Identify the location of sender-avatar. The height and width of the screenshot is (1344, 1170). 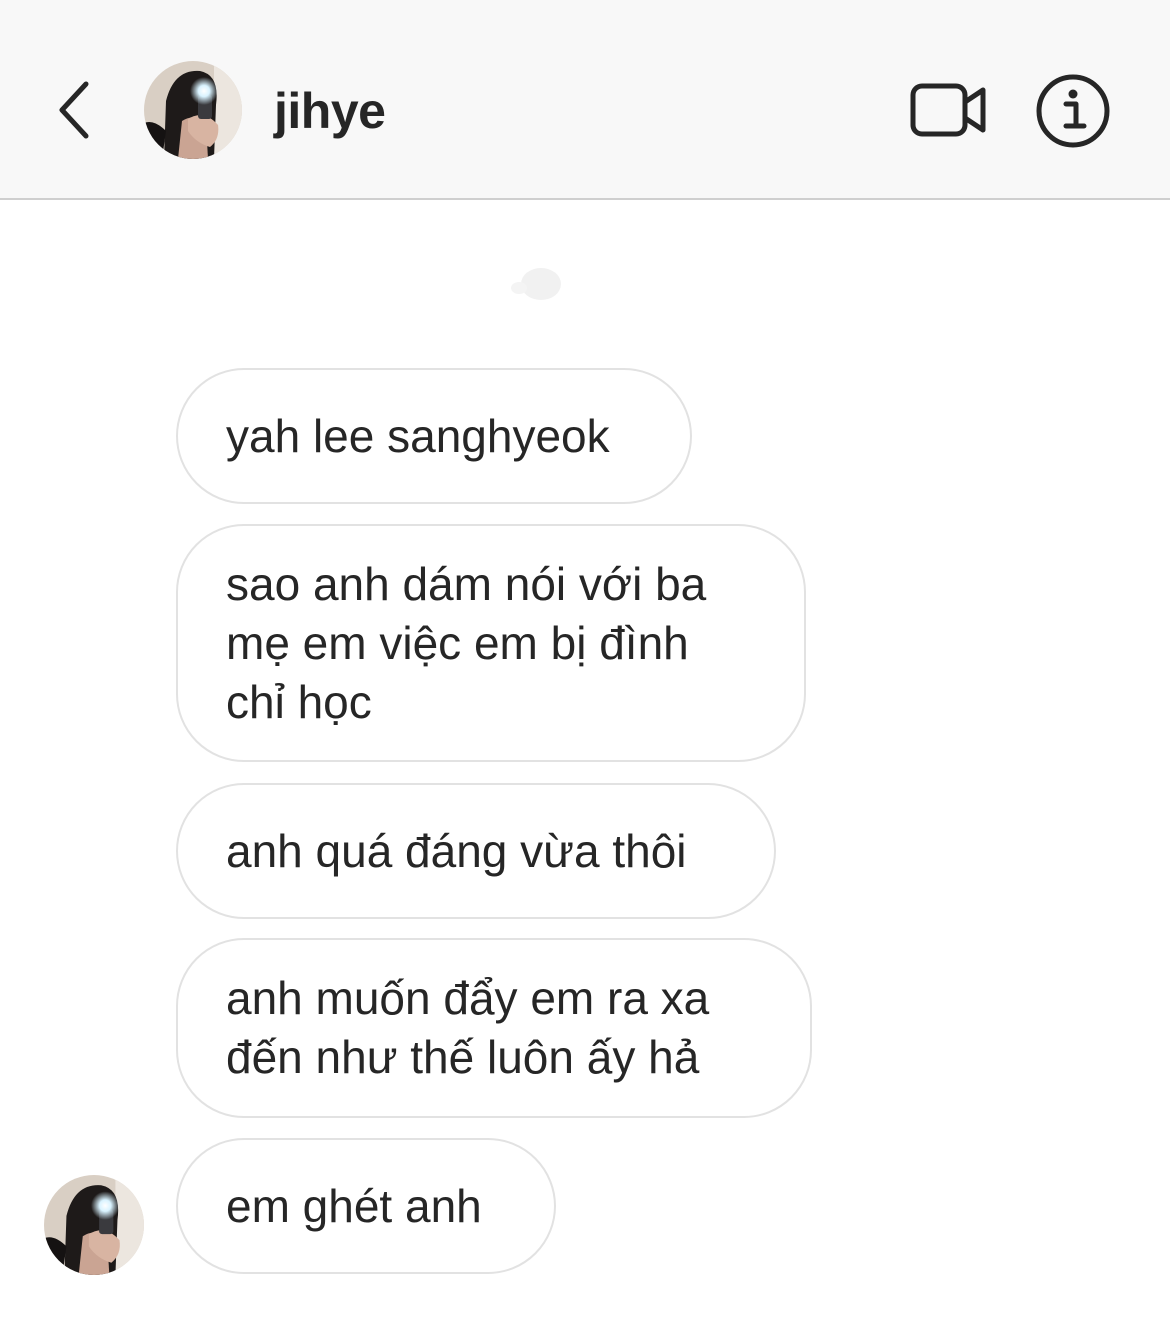
(94, 1225).